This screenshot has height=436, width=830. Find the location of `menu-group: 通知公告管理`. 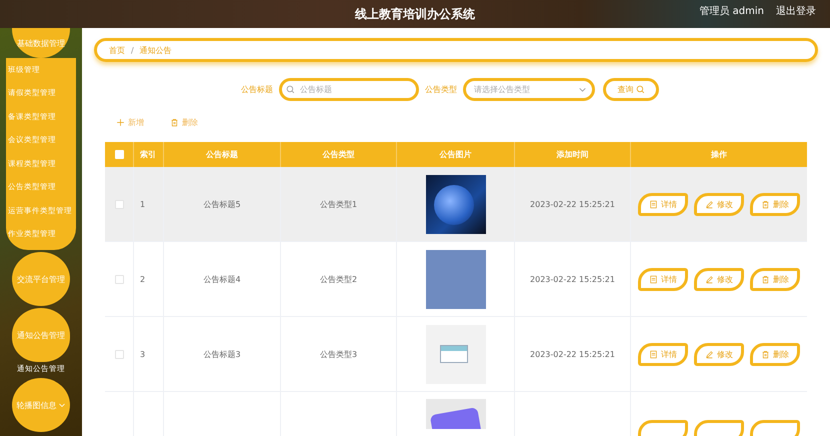

menu-group: 通知公告管理 is located at coordinates (41, 335).